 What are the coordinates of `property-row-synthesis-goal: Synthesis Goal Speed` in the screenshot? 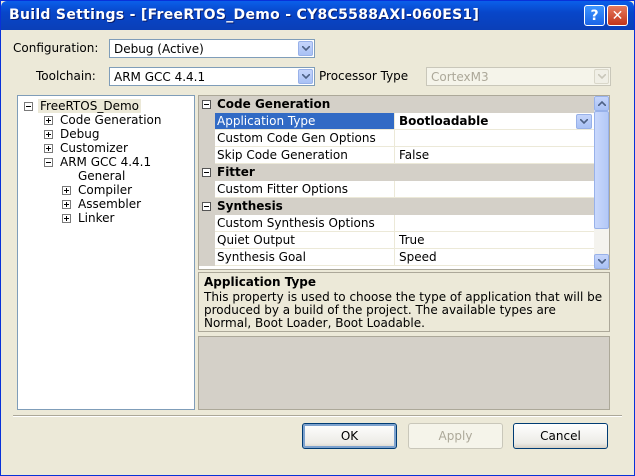 It's located at (396, 257).